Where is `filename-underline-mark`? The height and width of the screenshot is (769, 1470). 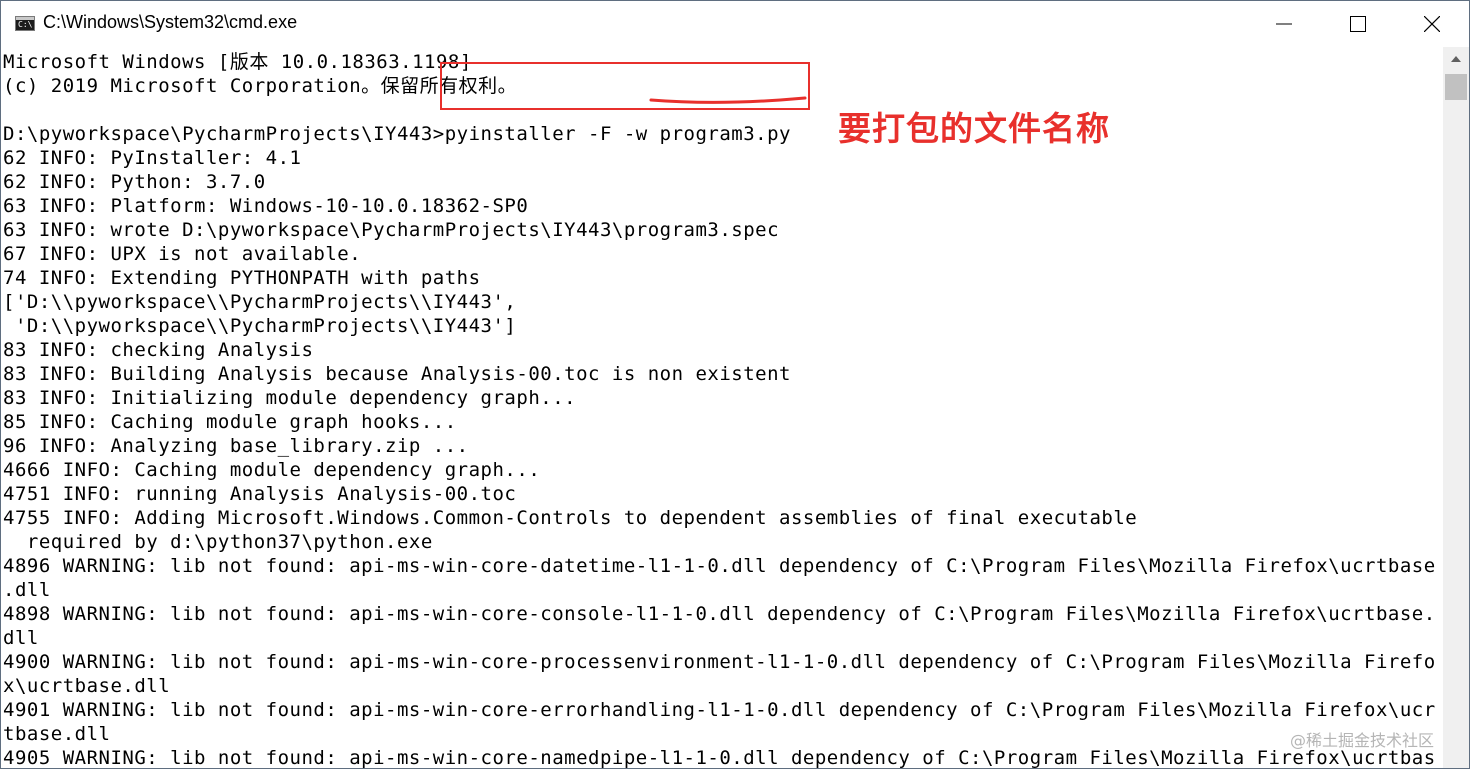 filename-underline-mark is located at coordinates (728, 100).